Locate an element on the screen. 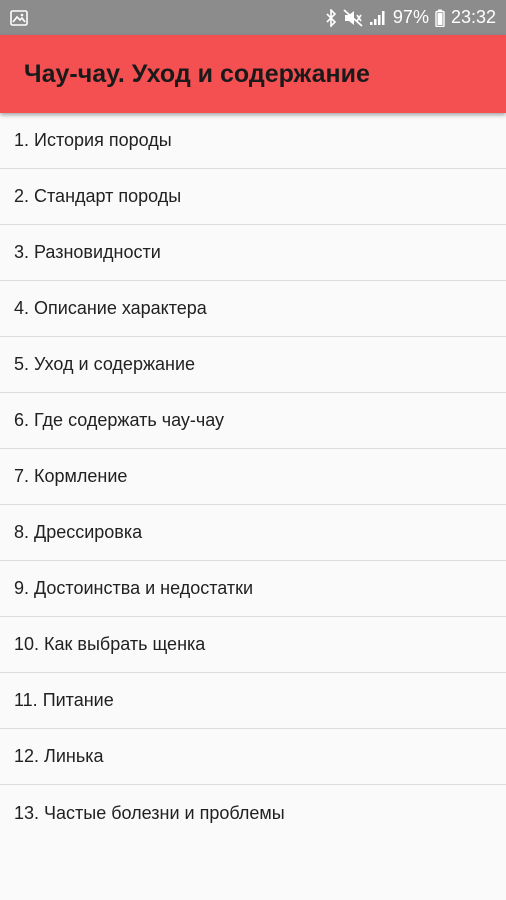  list-item-label: 12. Линька is located at coordinates (59, 756).